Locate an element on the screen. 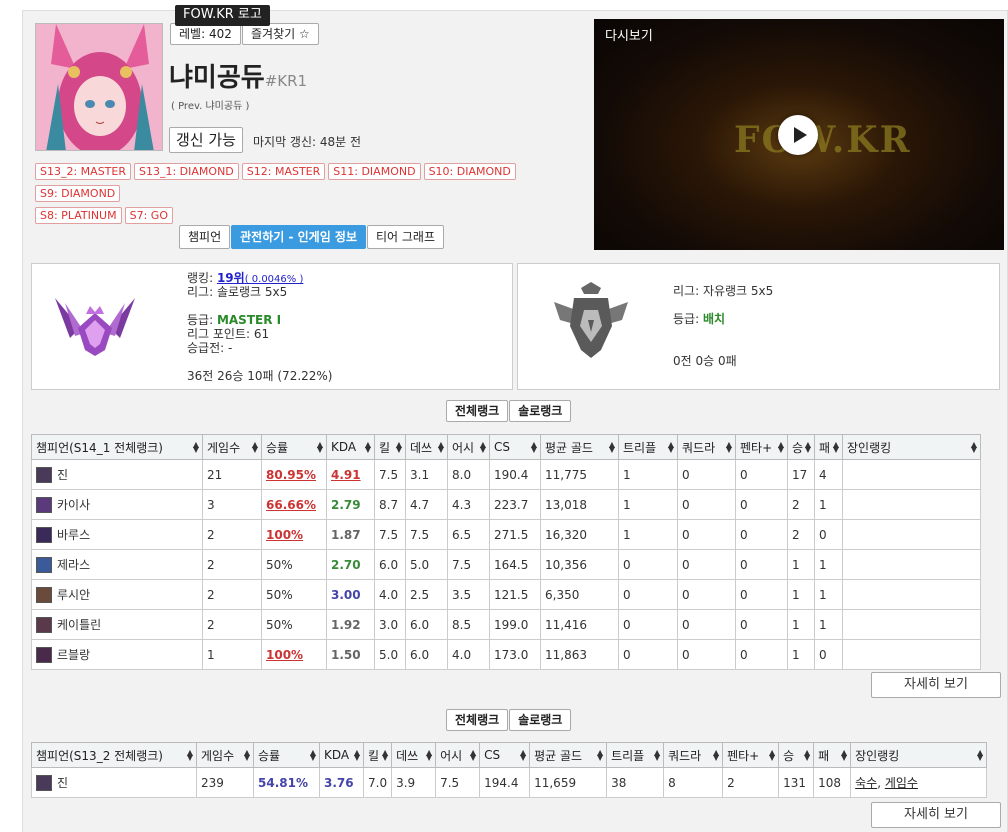 The height and width of the screenshot is (832, 1008). mastery-games-link: 게임수 is located at coordinates (901, 783).